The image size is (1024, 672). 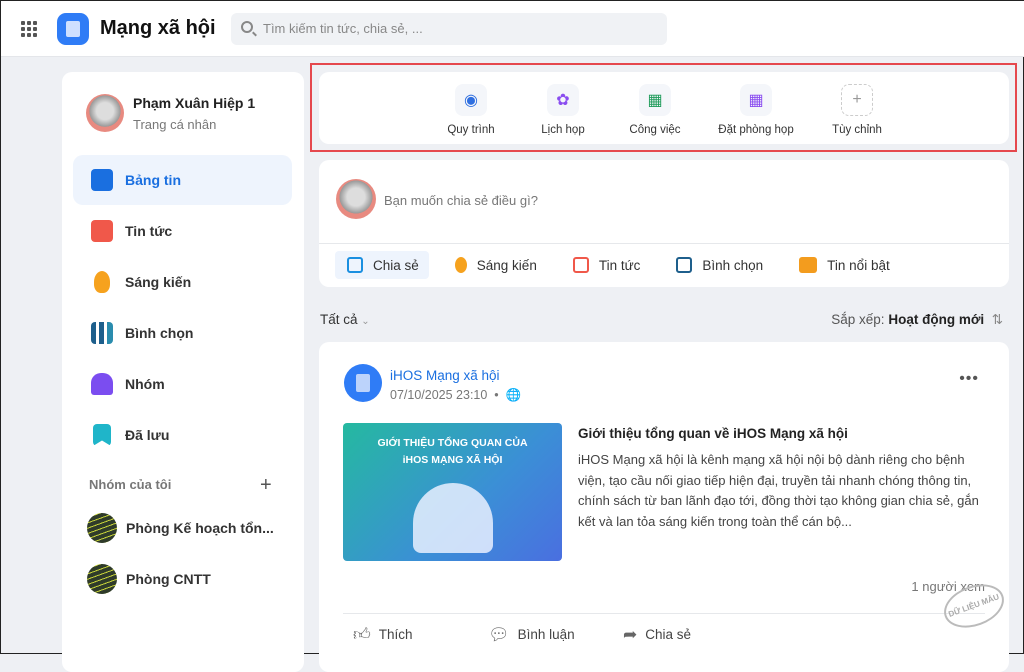 What do you see at coordinates (356, 199) in the screenshot?
I see `user-avatar` at bounding box center [356, 199].